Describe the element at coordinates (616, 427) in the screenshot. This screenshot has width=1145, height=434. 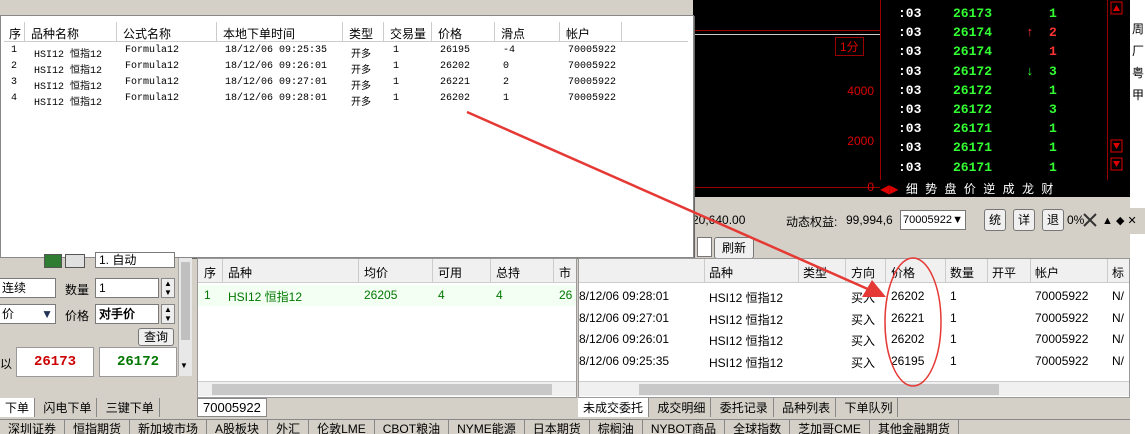
I see `market-tab: 棕榈油` at that location.